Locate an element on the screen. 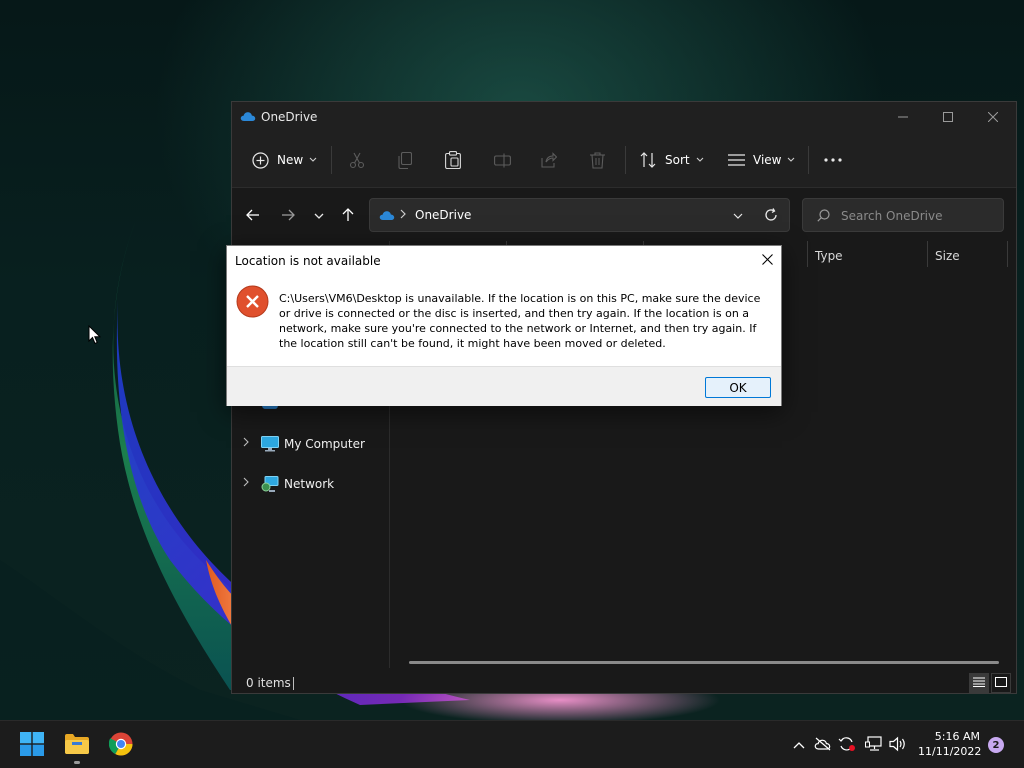 The height and width of the screenshot is (768, 1024). chrome-icon is located at coordinates (120, 745).